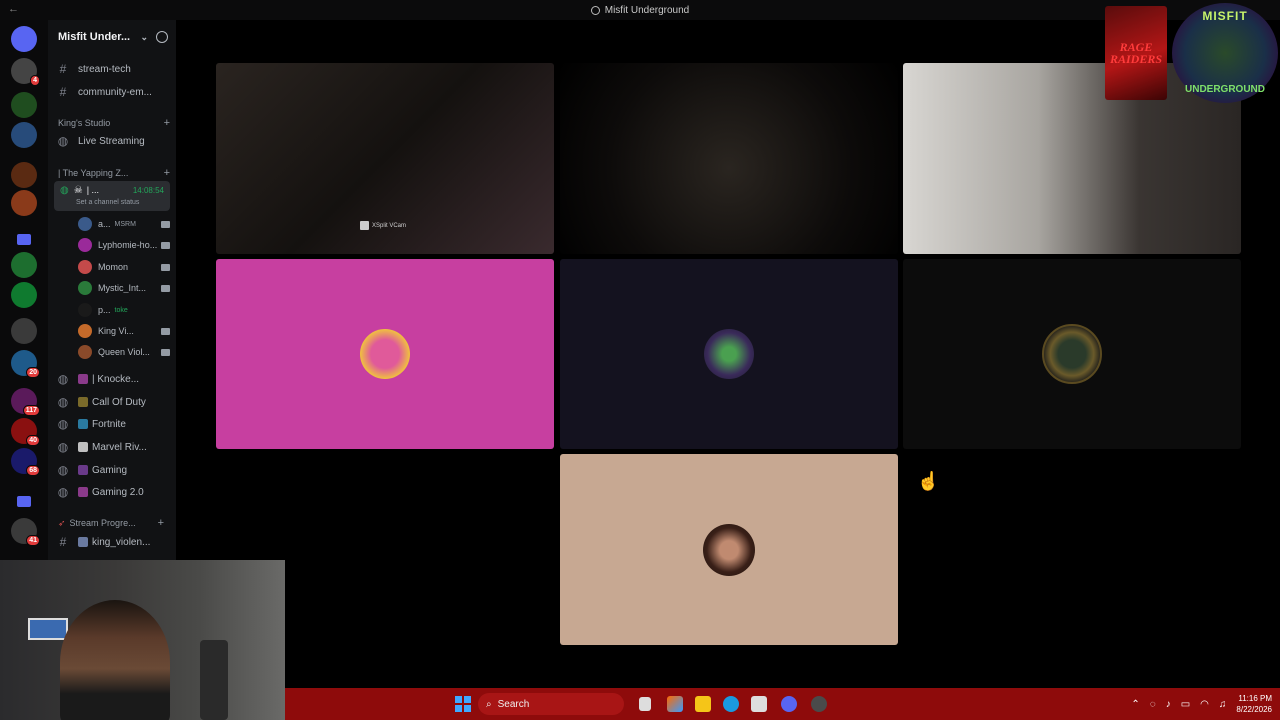 The width and height of the screenshot is (1280, 720). What do you see at coordinates (385, 354) in the screenshot?
I see `avatar-tile-pink` at bounding box center [385, 354].